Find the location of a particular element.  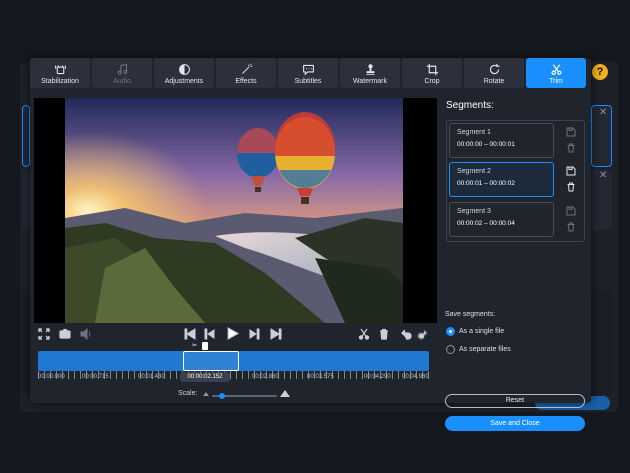

segment-range: 00:00:00 – 00:00:01 is located at coordinates (486, 144).